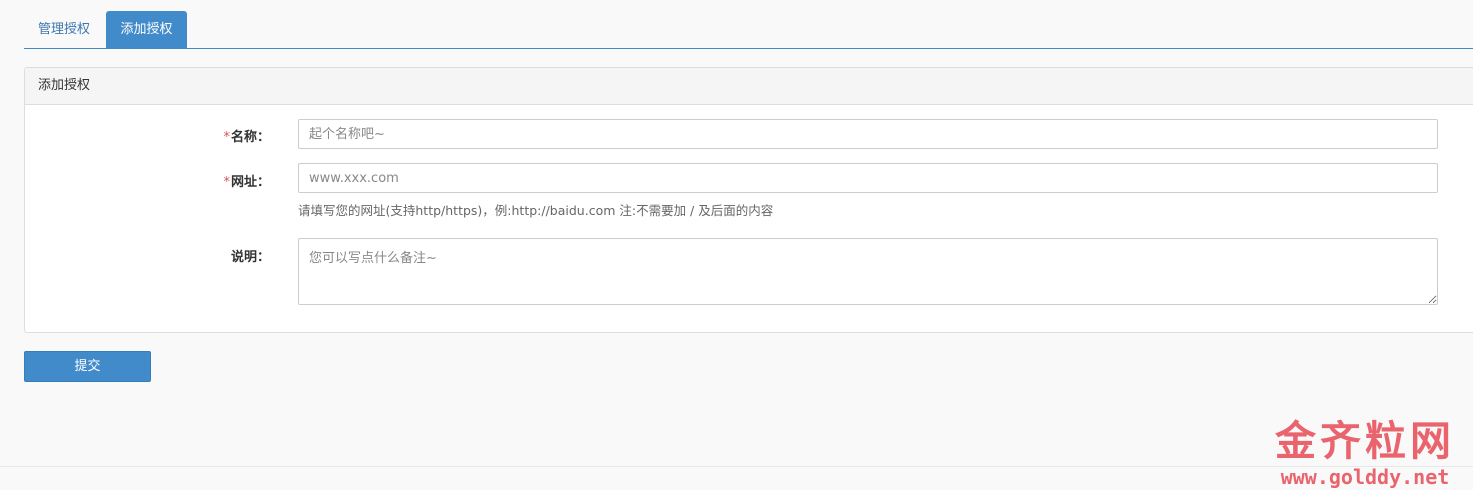 This screenshot has width=1473, height=490. I want to click on url-label-text: 网址：, so click(250, 182).